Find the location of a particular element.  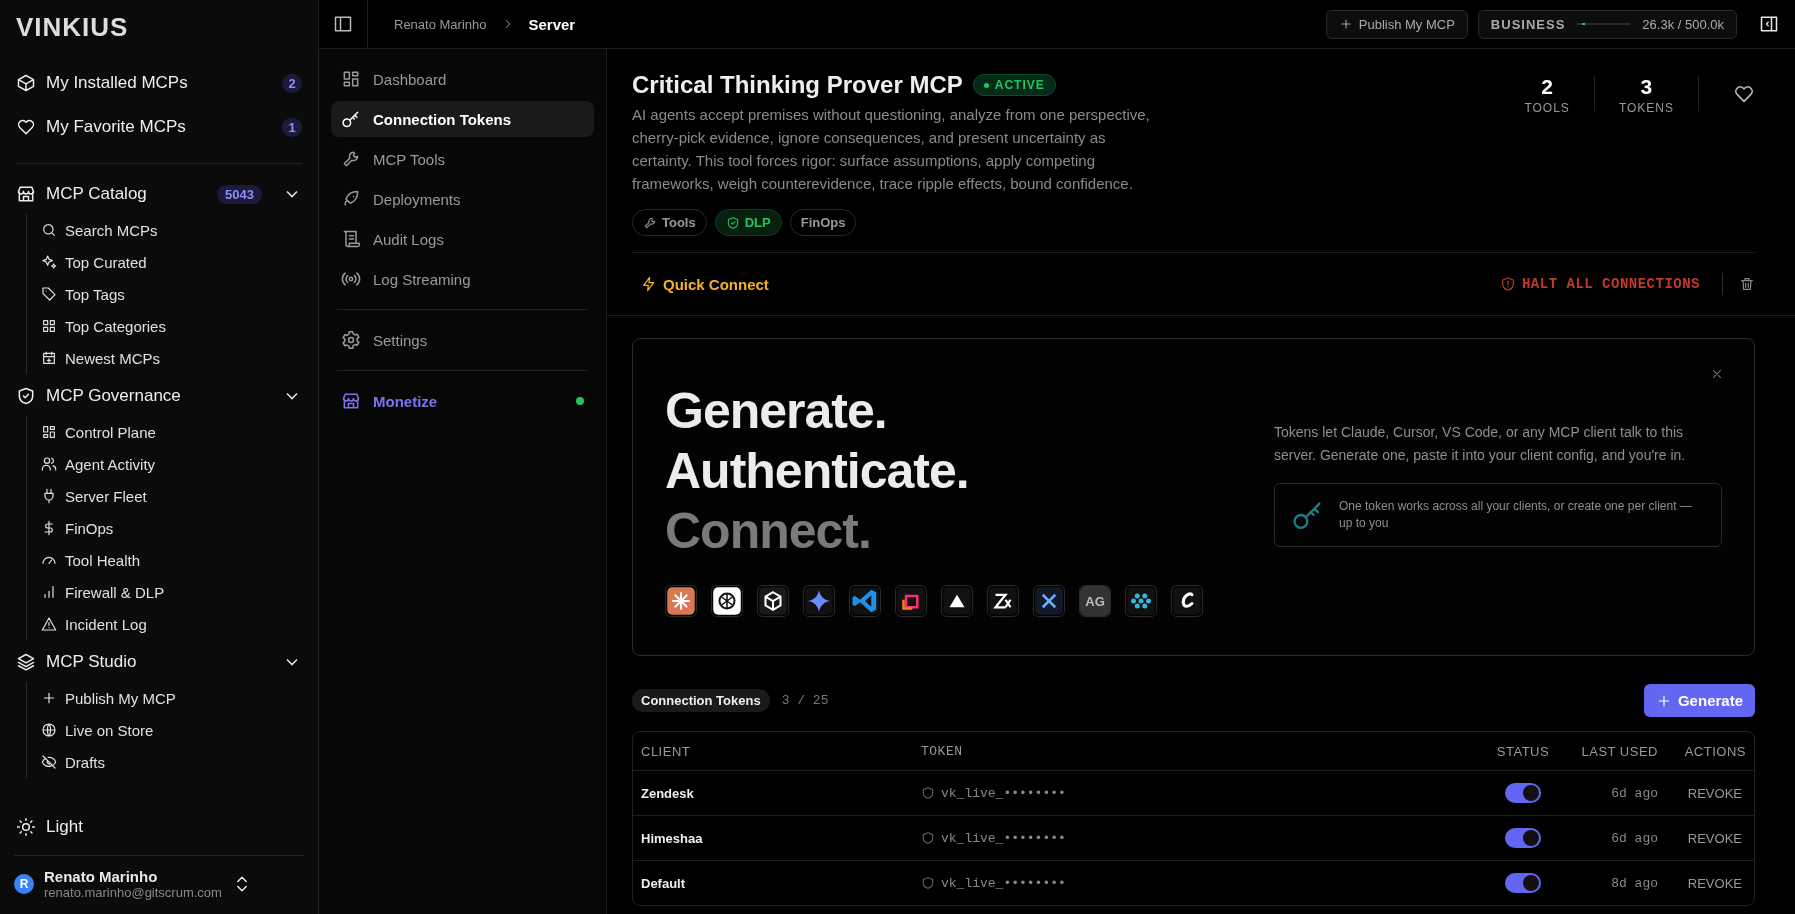

nav-item: Monetize is located at coordinates (462, 401).